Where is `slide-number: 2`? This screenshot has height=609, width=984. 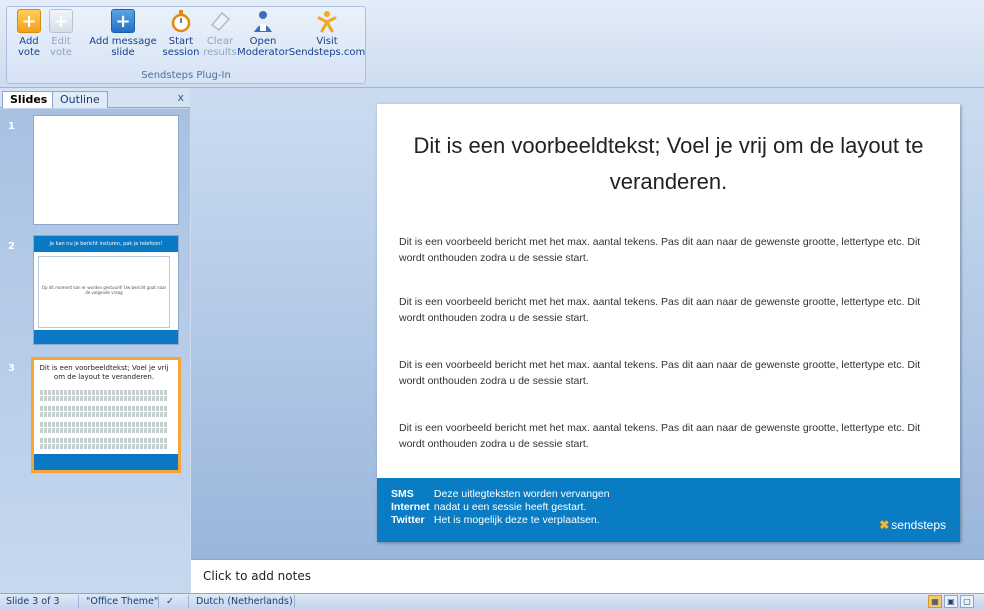 slide-number: 2 is located at coordinates (11, 246).